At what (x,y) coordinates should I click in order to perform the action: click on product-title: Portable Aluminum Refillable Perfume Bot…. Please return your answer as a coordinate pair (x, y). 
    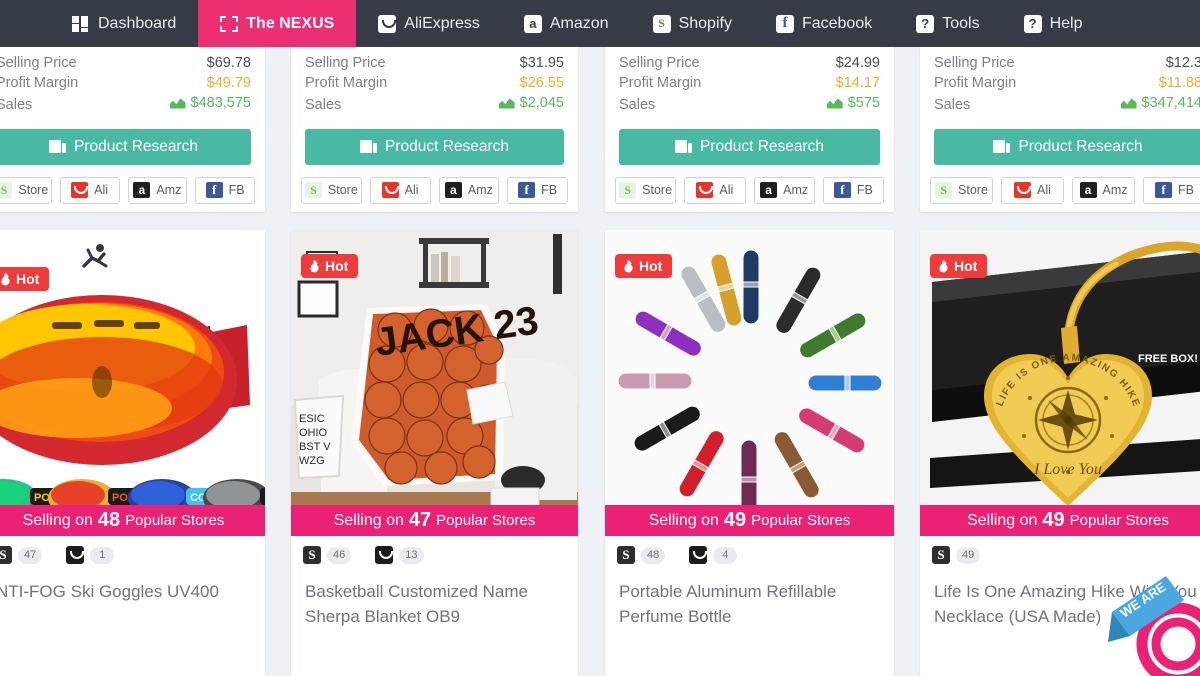
    Looking at the image, I should click on (749, 596).